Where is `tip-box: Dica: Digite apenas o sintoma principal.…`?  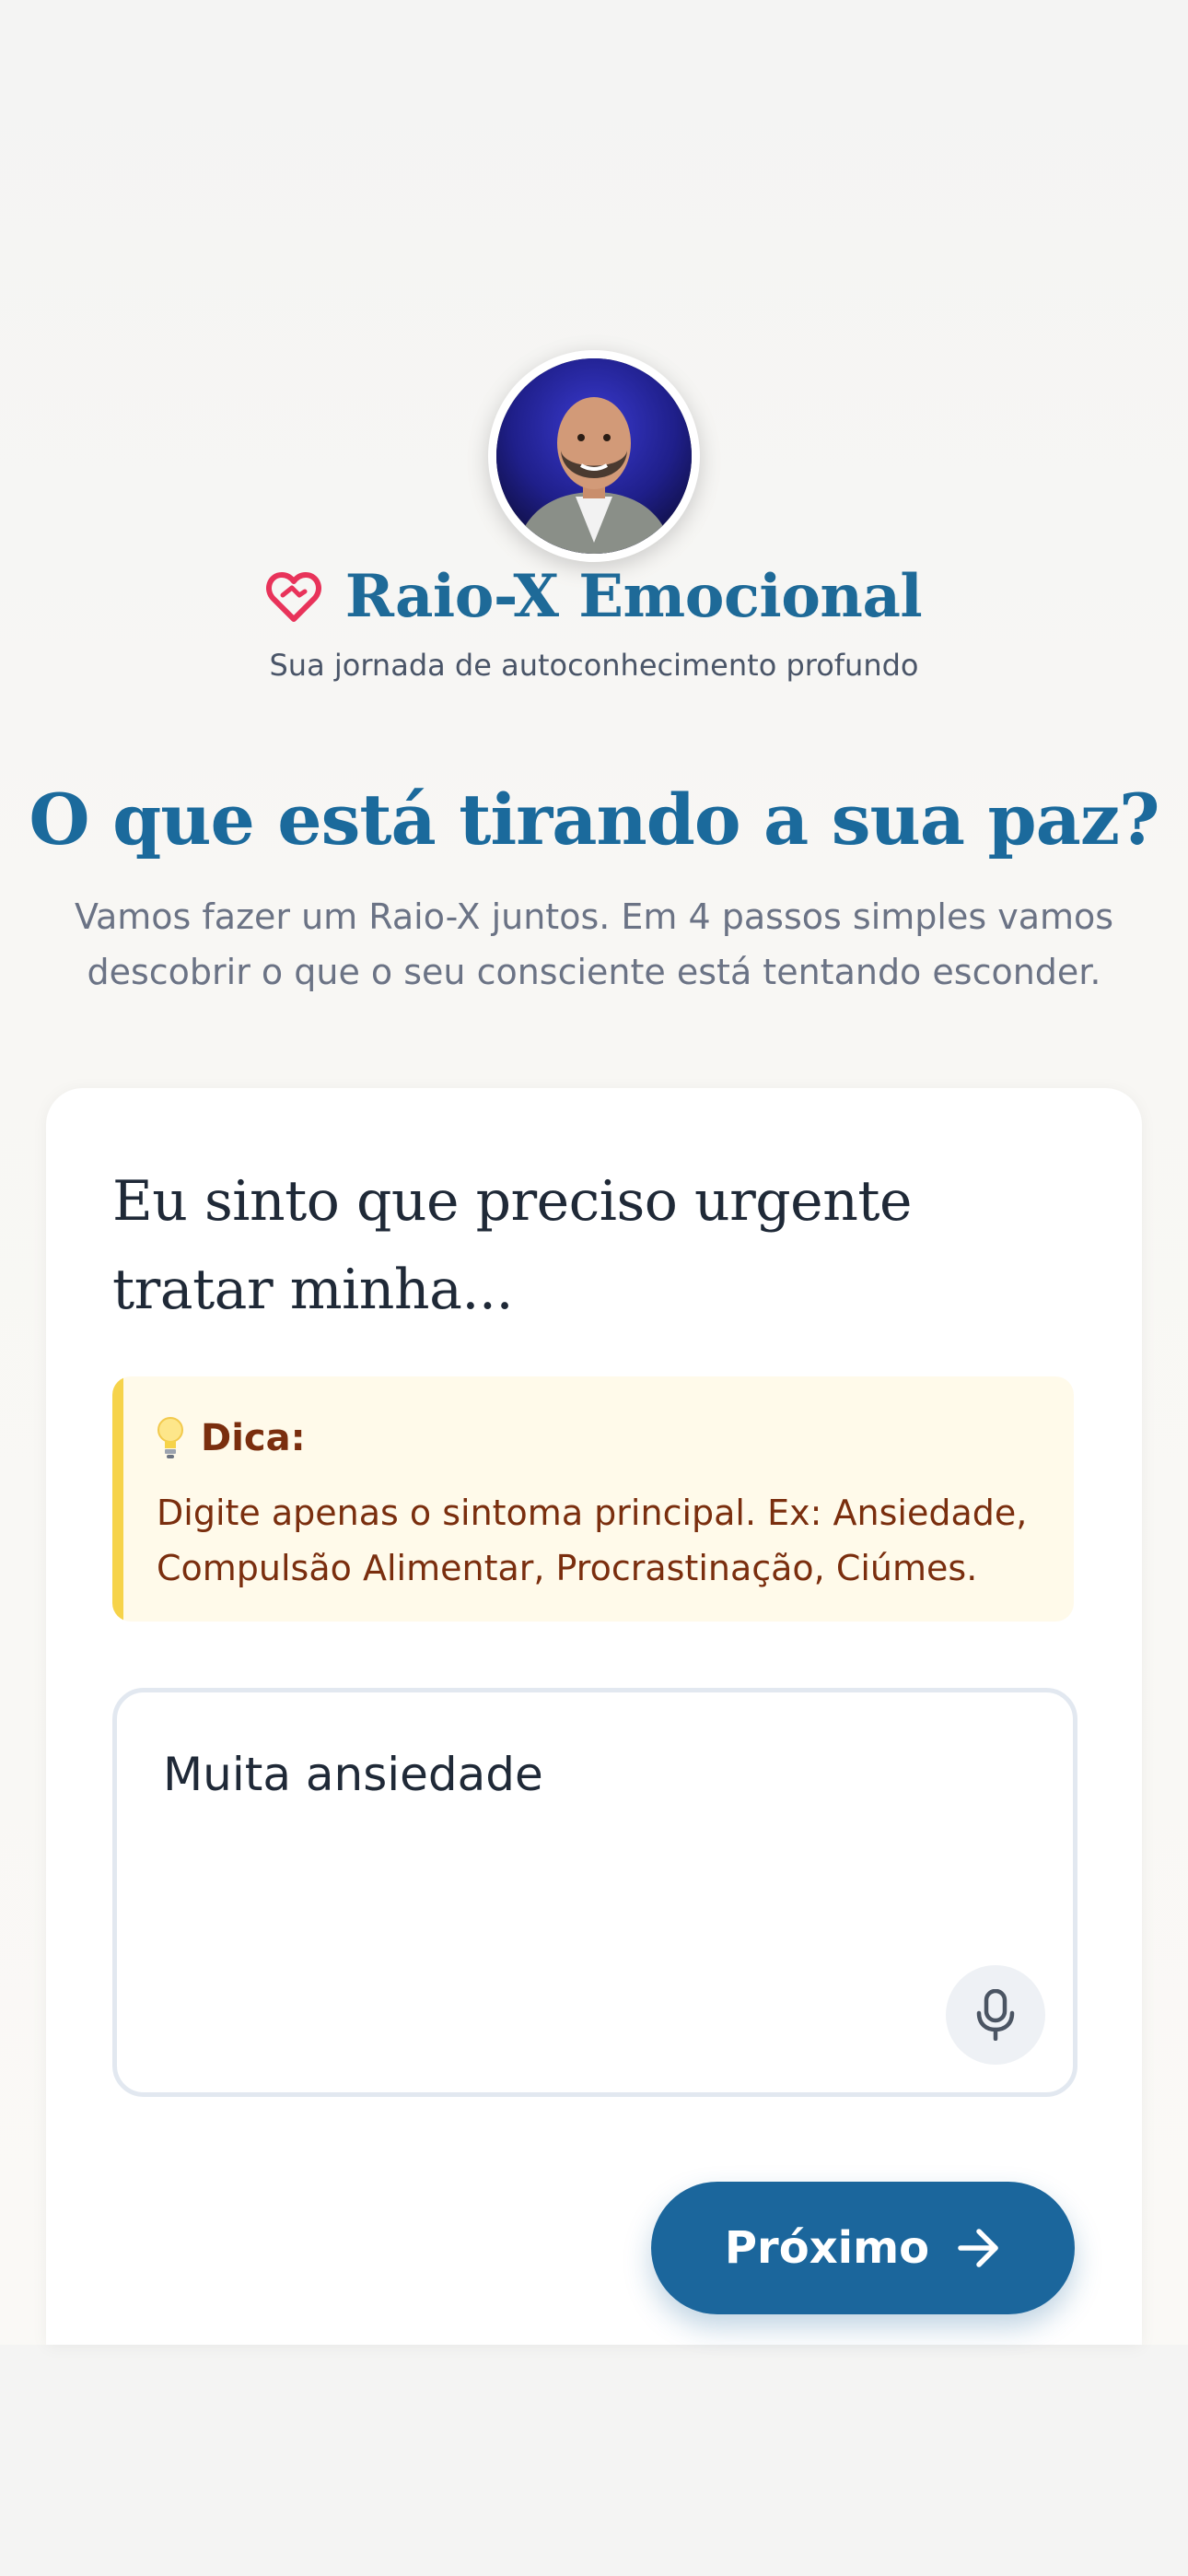 tip-box: Dica: Digite apenas o sintoma principal.… is located at coordinates (593, 1499).